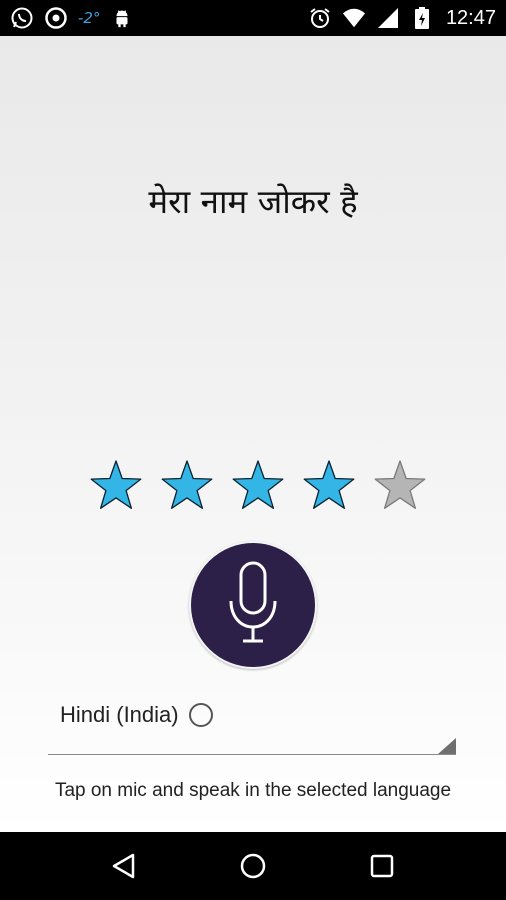 This screenshot has height=900, width=506. Describe the element at coordinates (252, 754) in the screenshot. I see `spinner-underline` at that location.